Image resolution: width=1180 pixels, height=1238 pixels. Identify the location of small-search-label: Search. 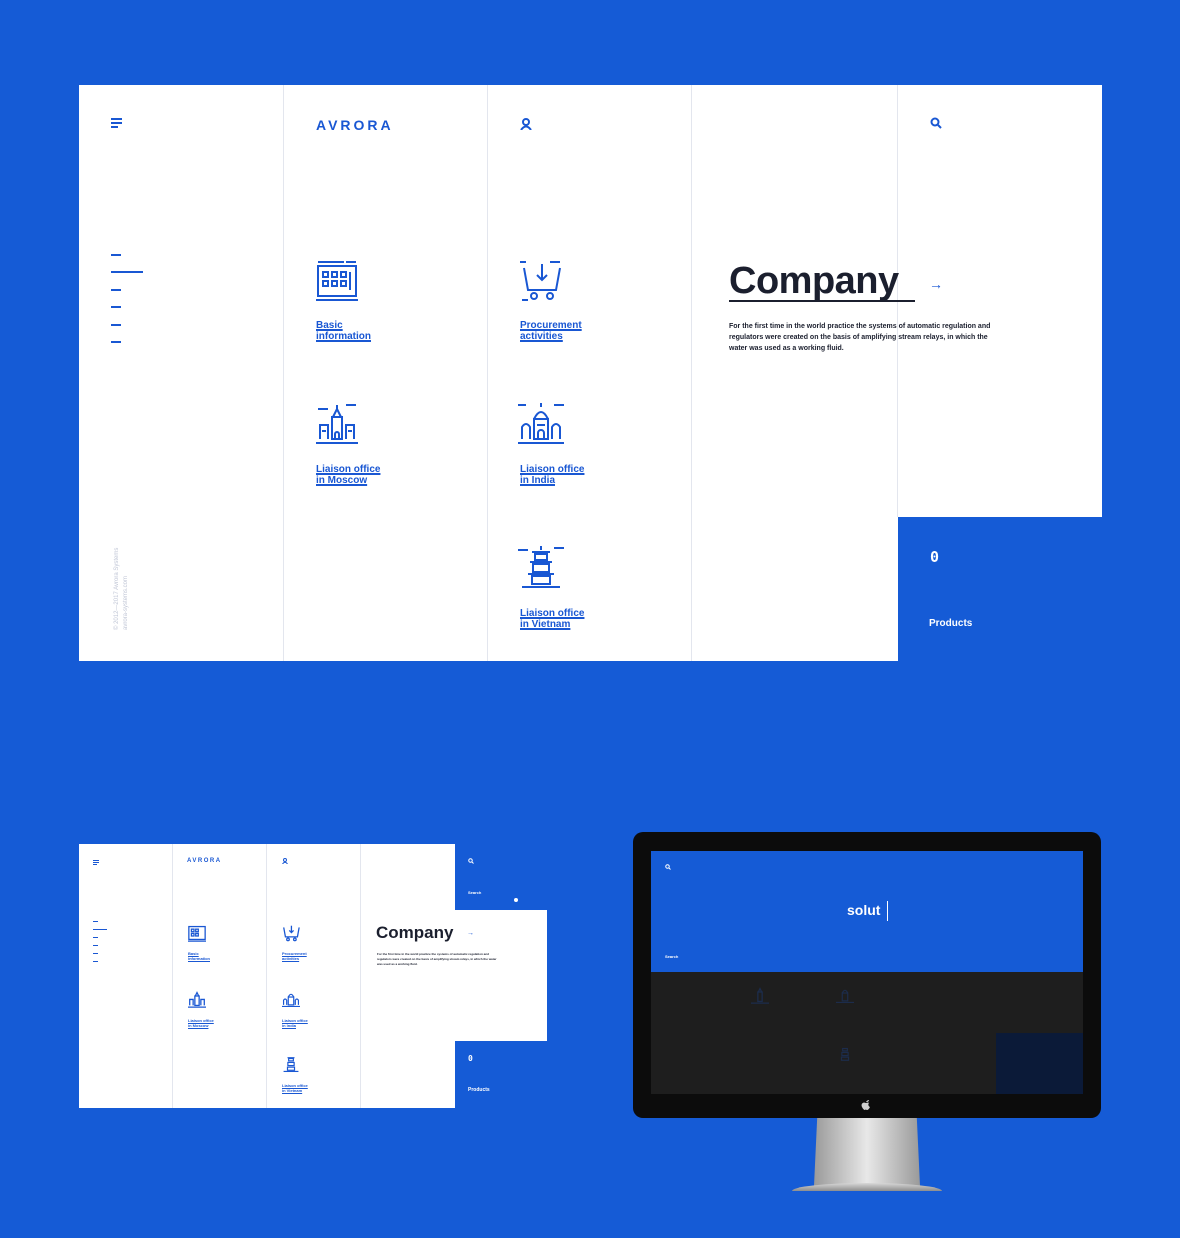
(474, 892).